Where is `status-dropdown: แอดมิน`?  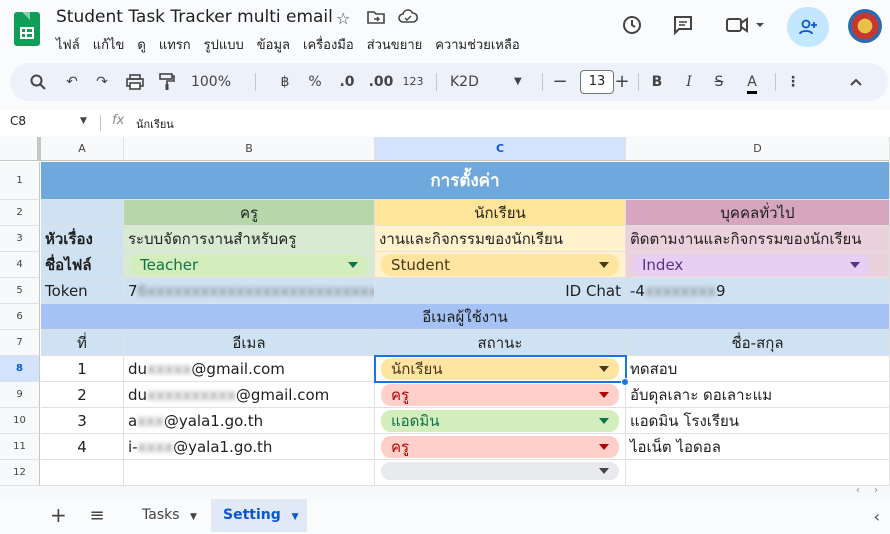
status-dropdown: แอดมิน is located at coordinates (500, 421).